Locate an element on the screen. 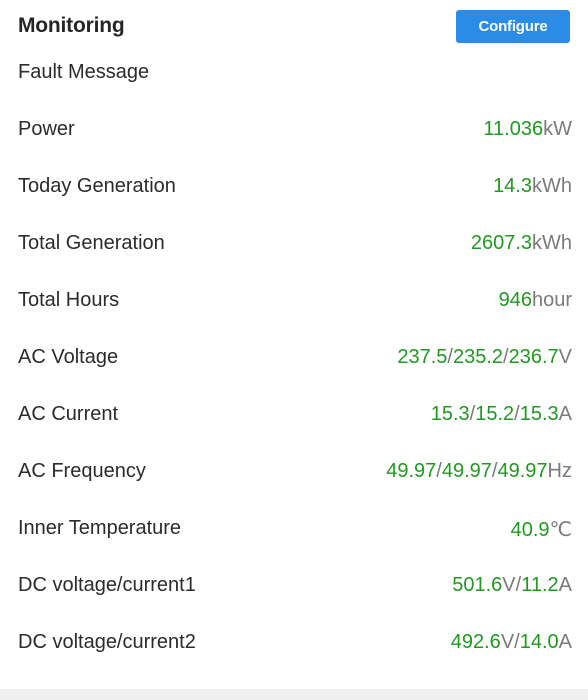  metric-value: 946hour is located at coordinates (535, 300).